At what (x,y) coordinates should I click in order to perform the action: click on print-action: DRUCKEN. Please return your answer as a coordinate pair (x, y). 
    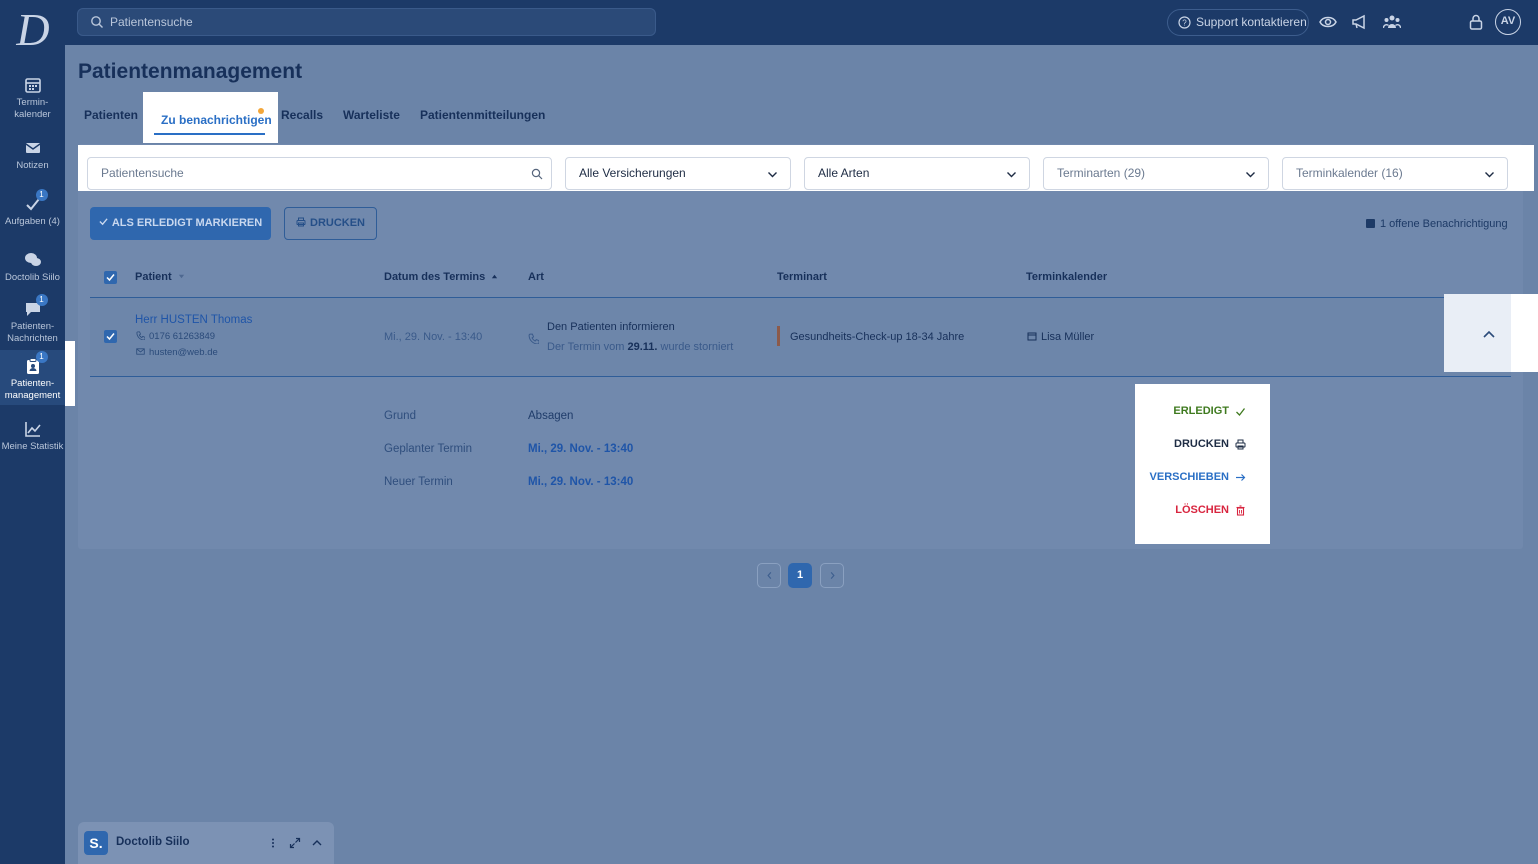
    Looking at the image, I should click on (1210, 444).